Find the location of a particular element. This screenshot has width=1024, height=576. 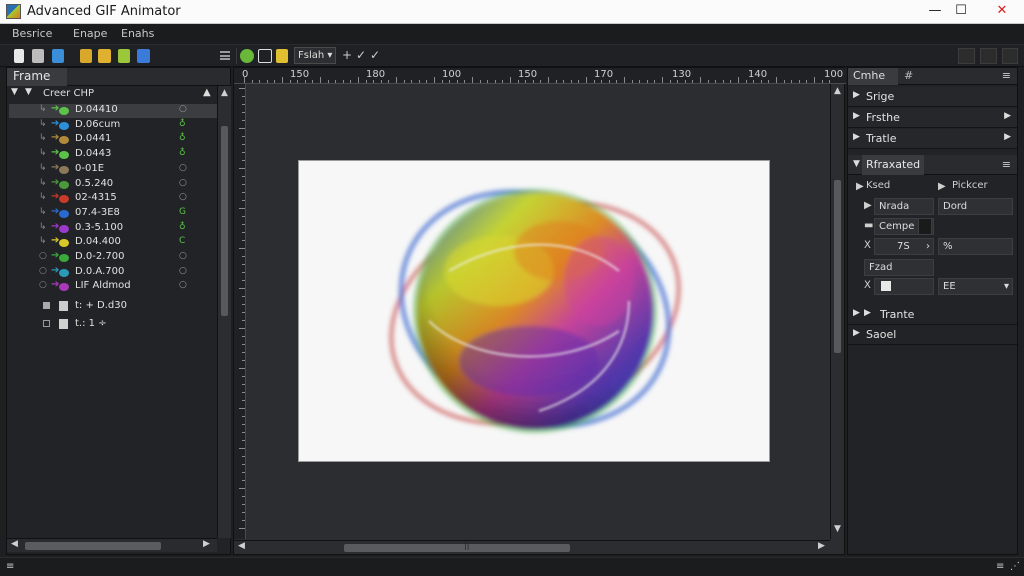

tab-frame: Frame is located at coordinates (37, 77).